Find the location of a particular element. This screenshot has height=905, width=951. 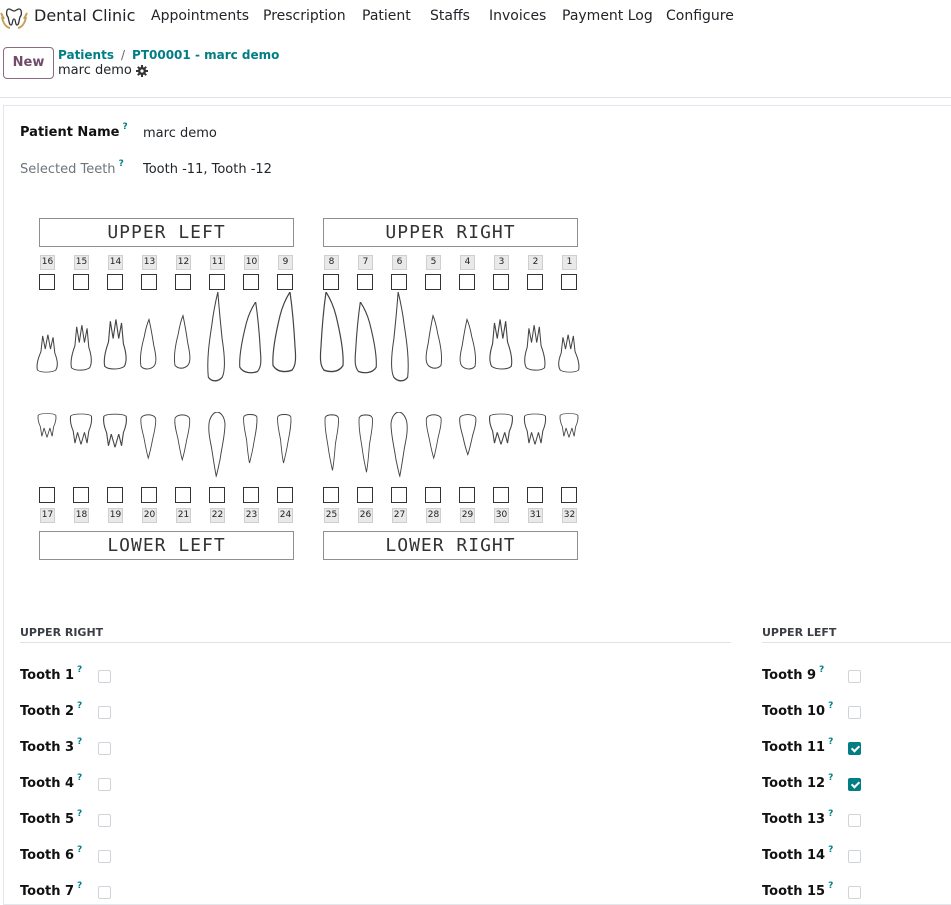

patient-name-value: marc demo is located at coordinates (180, 133).